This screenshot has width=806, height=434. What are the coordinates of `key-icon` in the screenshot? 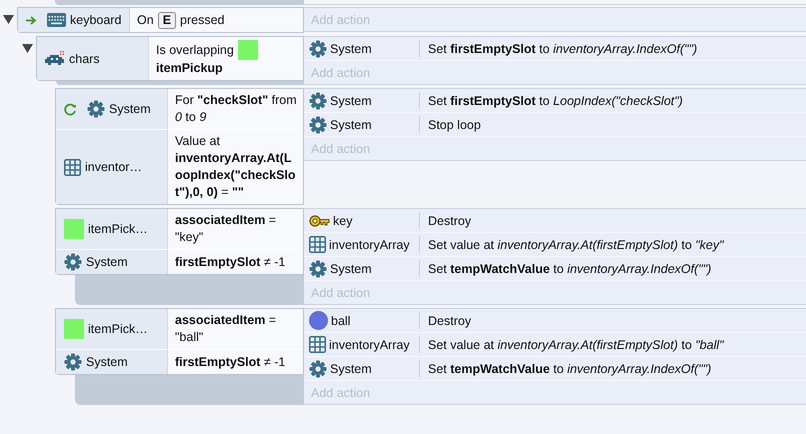 It's located at (319, 221).